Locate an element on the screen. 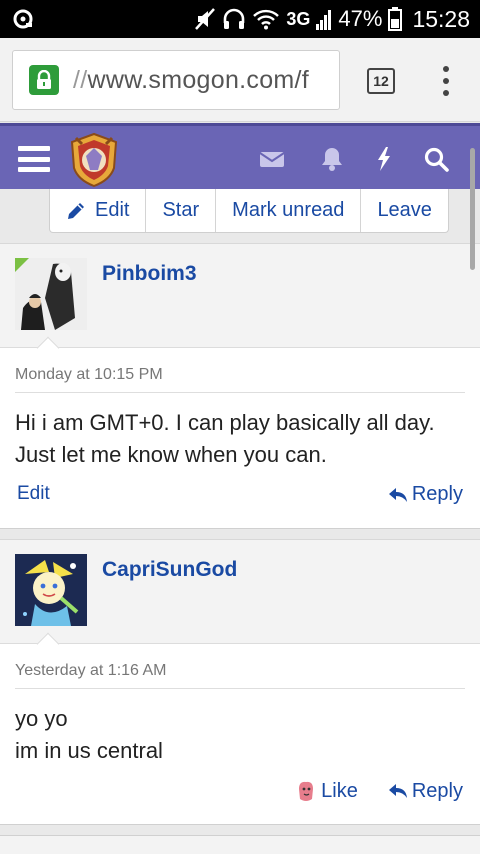  browser-toolbar: //www.smogon.com/f 12 is located at coordinates (240, 80).